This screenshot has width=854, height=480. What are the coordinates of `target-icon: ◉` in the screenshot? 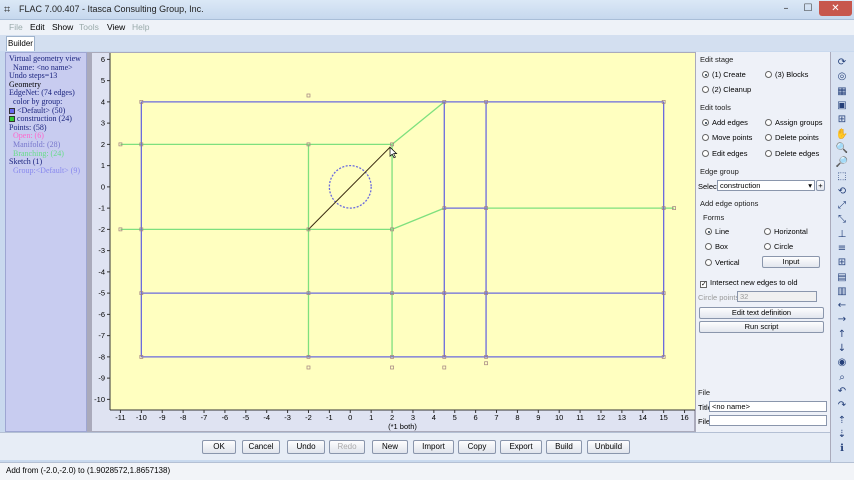 It's located at (842, 362).